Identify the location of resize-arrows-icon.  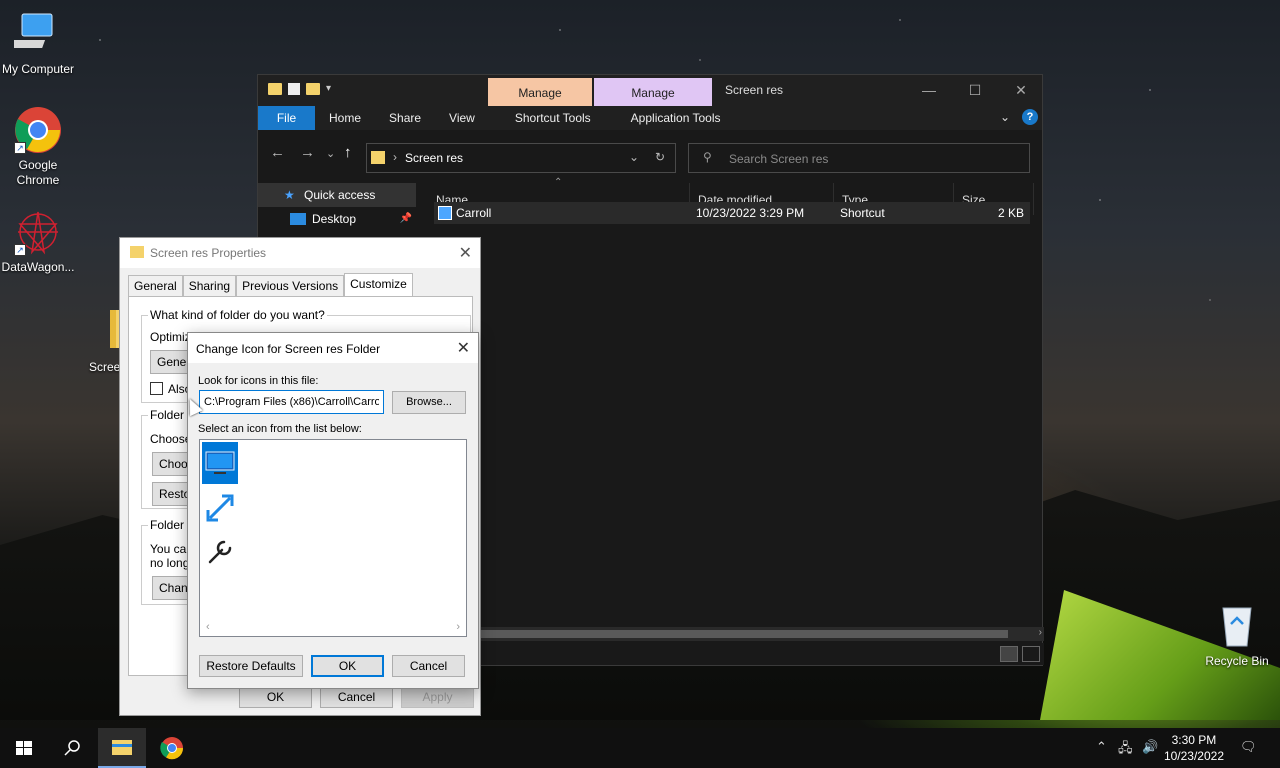
(220, 508).